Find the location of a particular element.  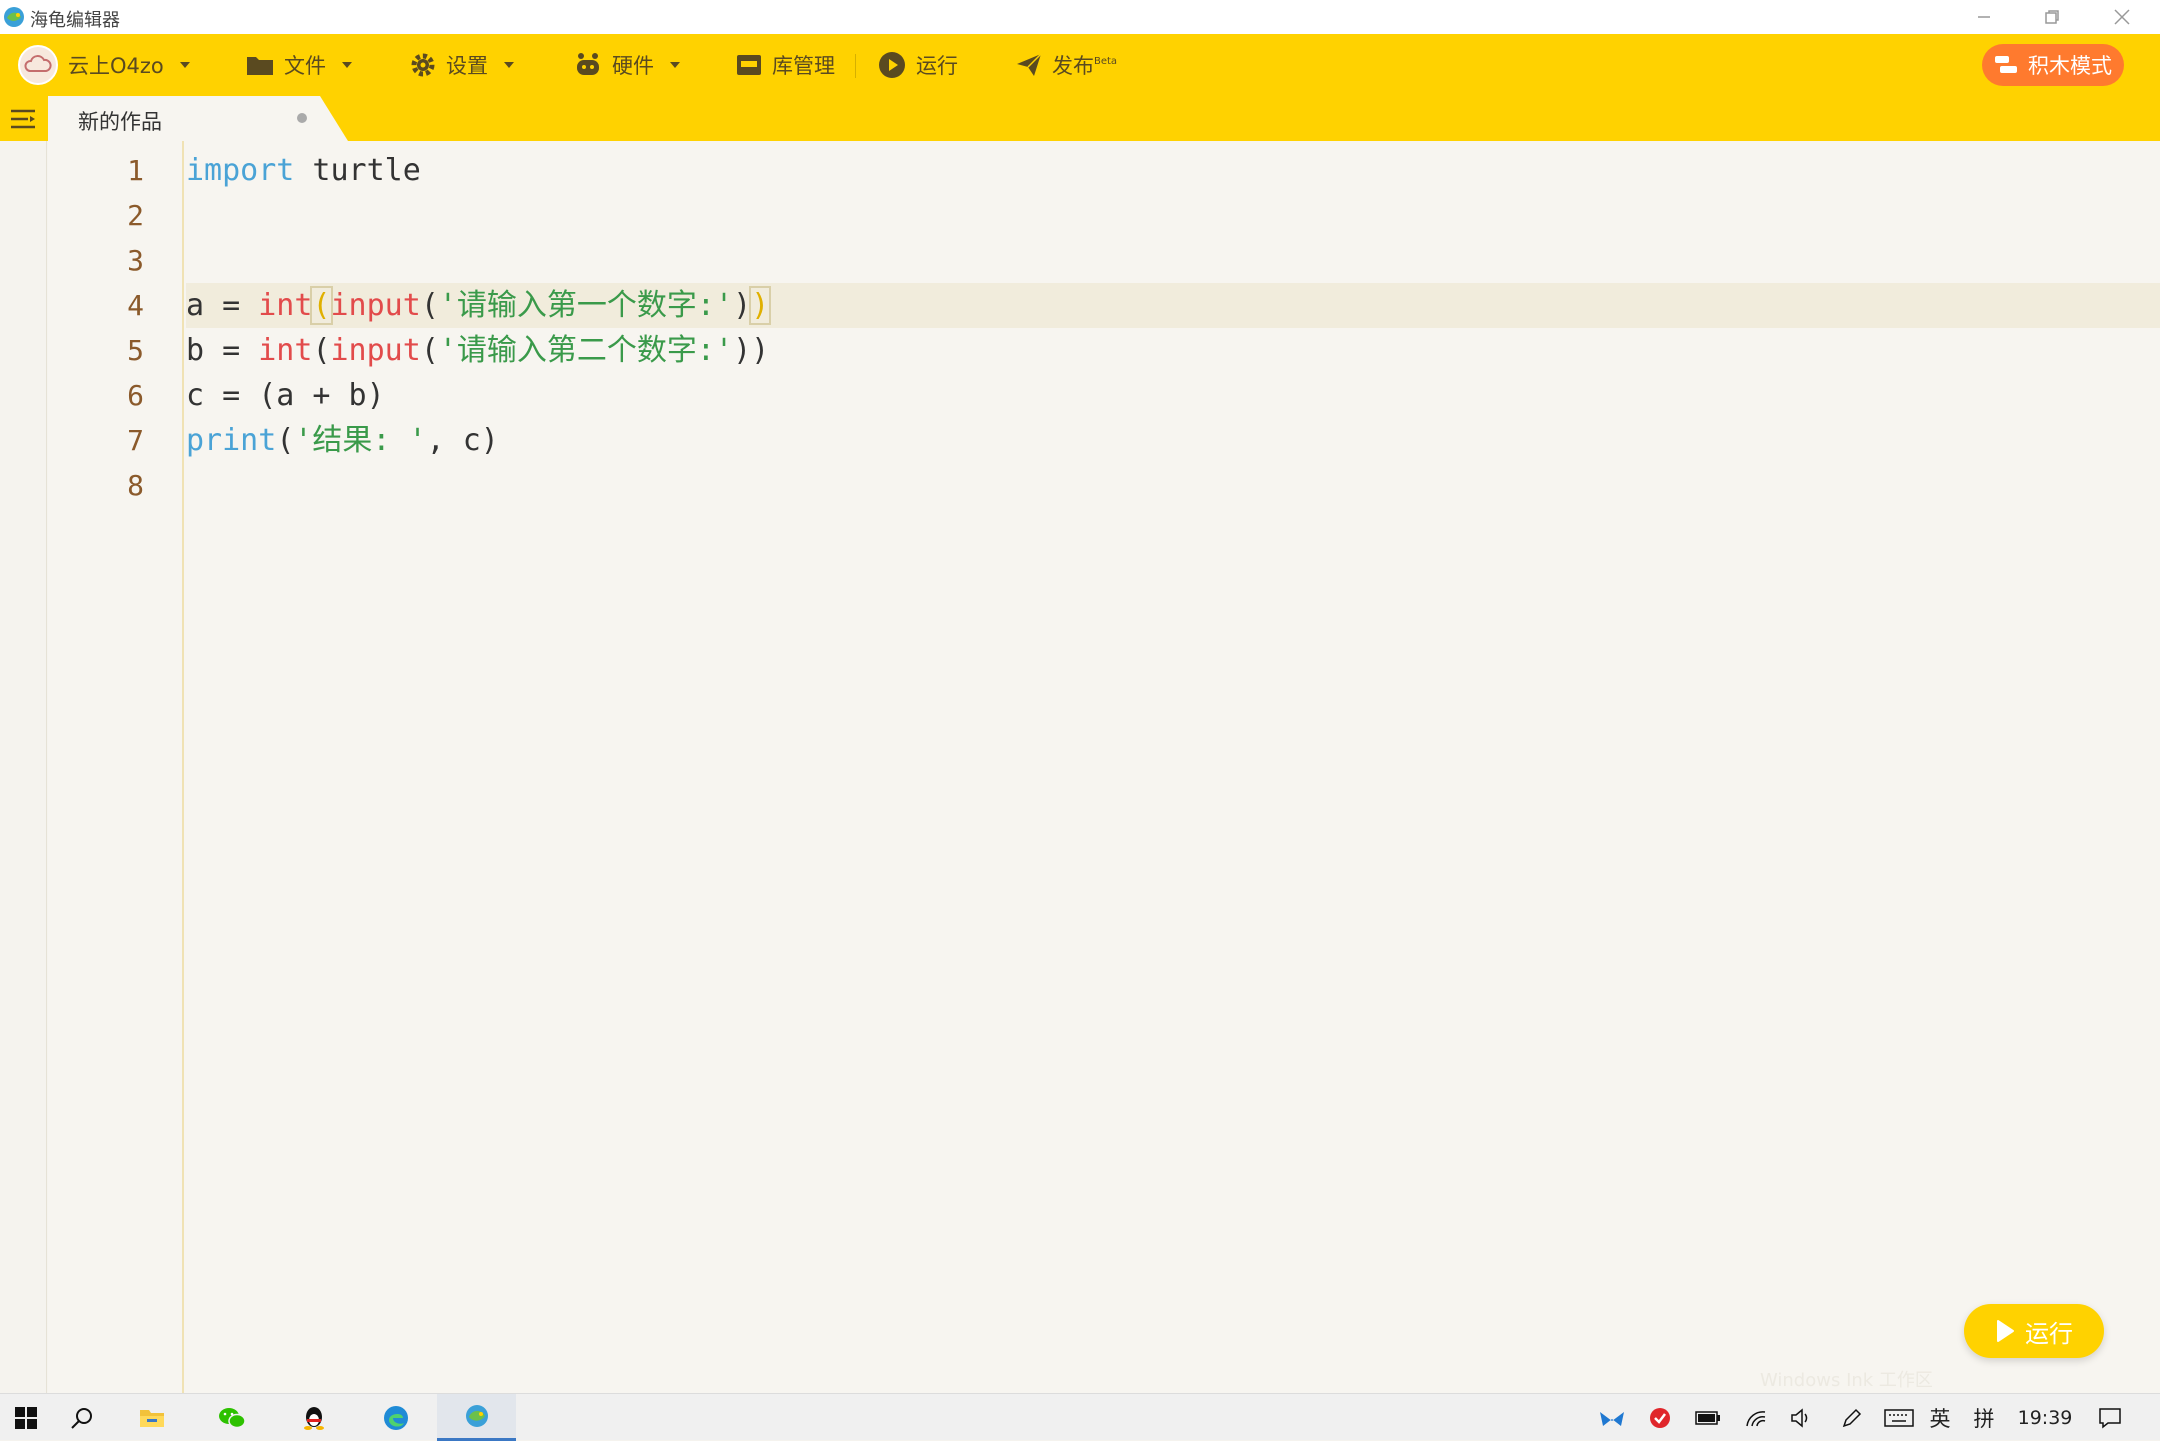

tray-keyboard is located at coordinates (1899, 1417).